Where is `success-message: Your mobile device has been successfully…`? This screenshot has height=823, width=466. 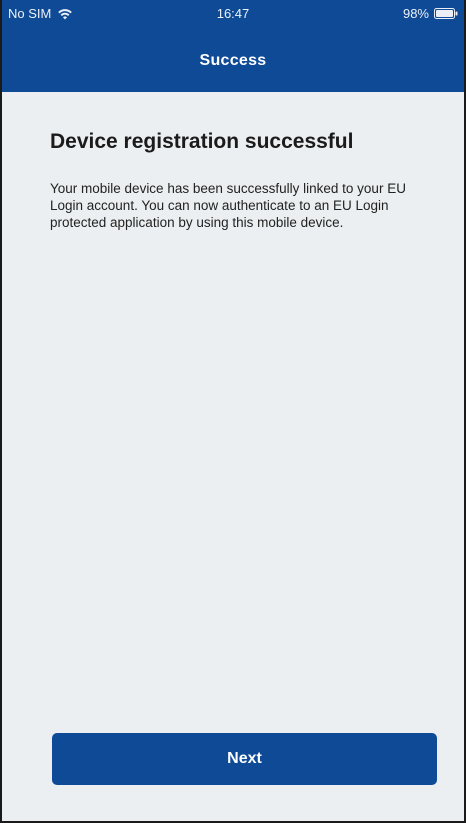
success-message: Your mobile device has been successfully… is located at coordinates (228, 205).